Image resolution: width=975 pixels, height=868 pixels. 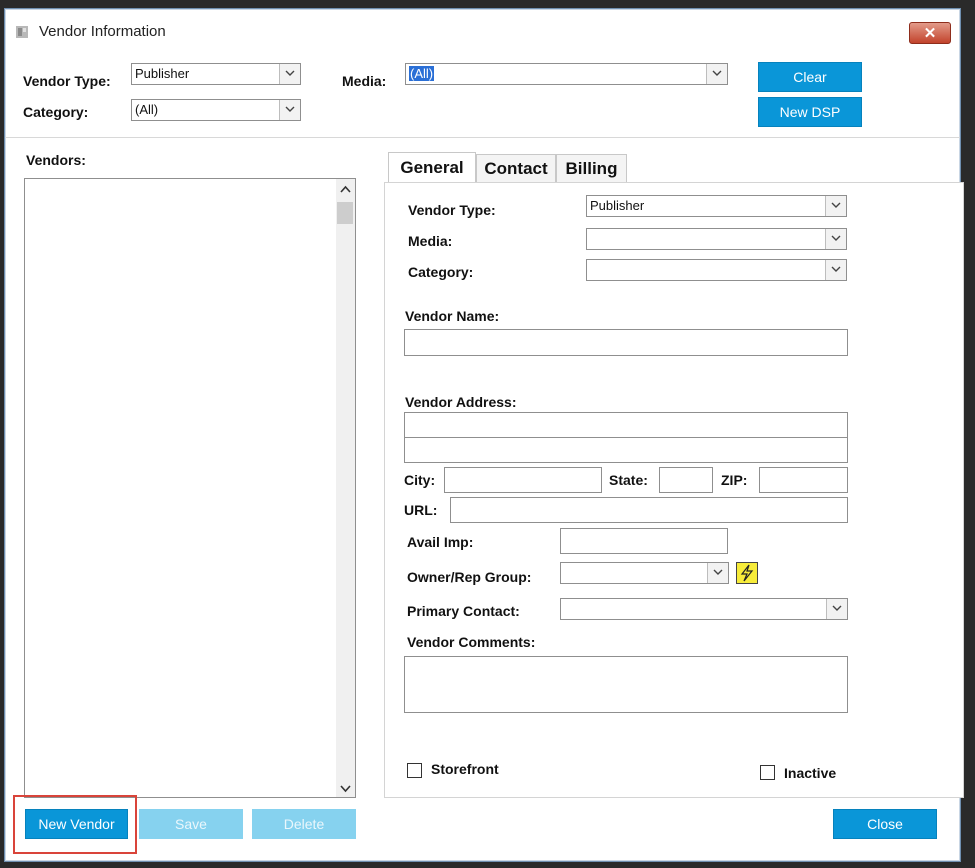 What do you see at coordinates (422, 73) in the screenshot?
I see `filter-media-value: (All)` at bounding box center [422, 73].